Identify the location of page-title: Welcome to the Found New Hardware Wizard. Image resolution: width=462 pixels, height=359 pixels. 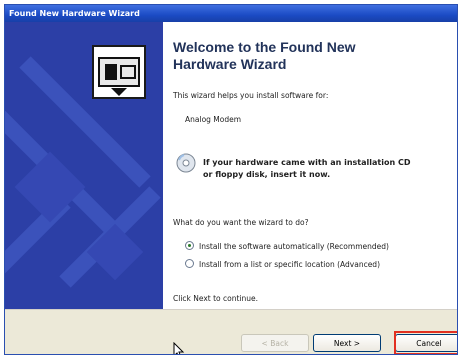
(264, 55).